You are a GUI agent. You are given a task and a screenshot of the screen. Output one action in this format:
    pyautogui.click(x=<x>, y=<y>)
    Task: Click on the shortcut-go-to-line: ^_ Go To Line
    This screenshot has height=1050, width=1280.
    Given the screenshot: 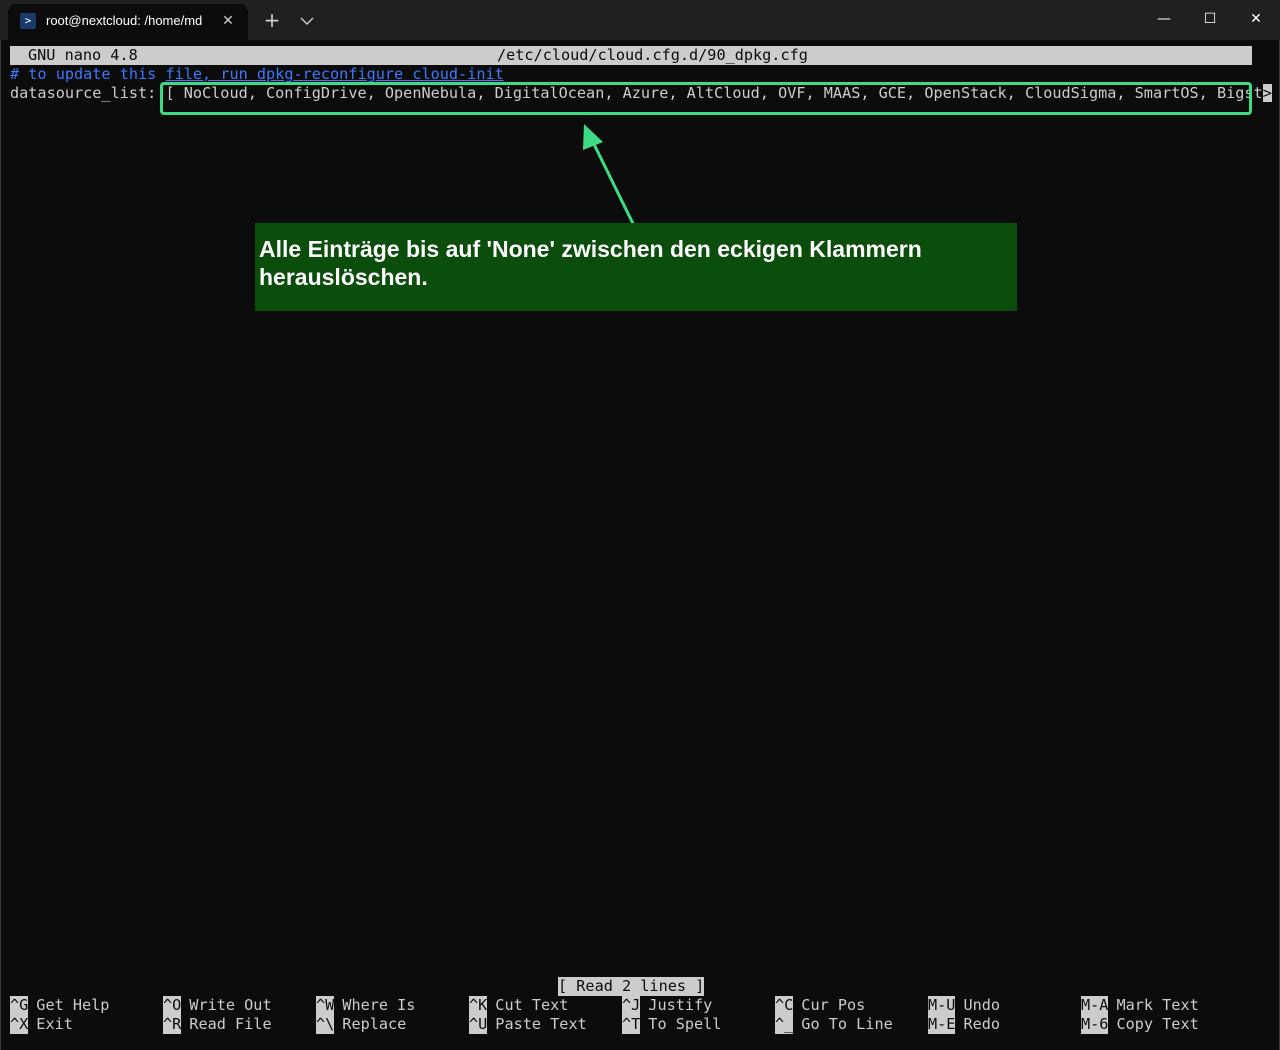 What is the action you would take?
    pyautogui.click(x=834, y=1024)
    